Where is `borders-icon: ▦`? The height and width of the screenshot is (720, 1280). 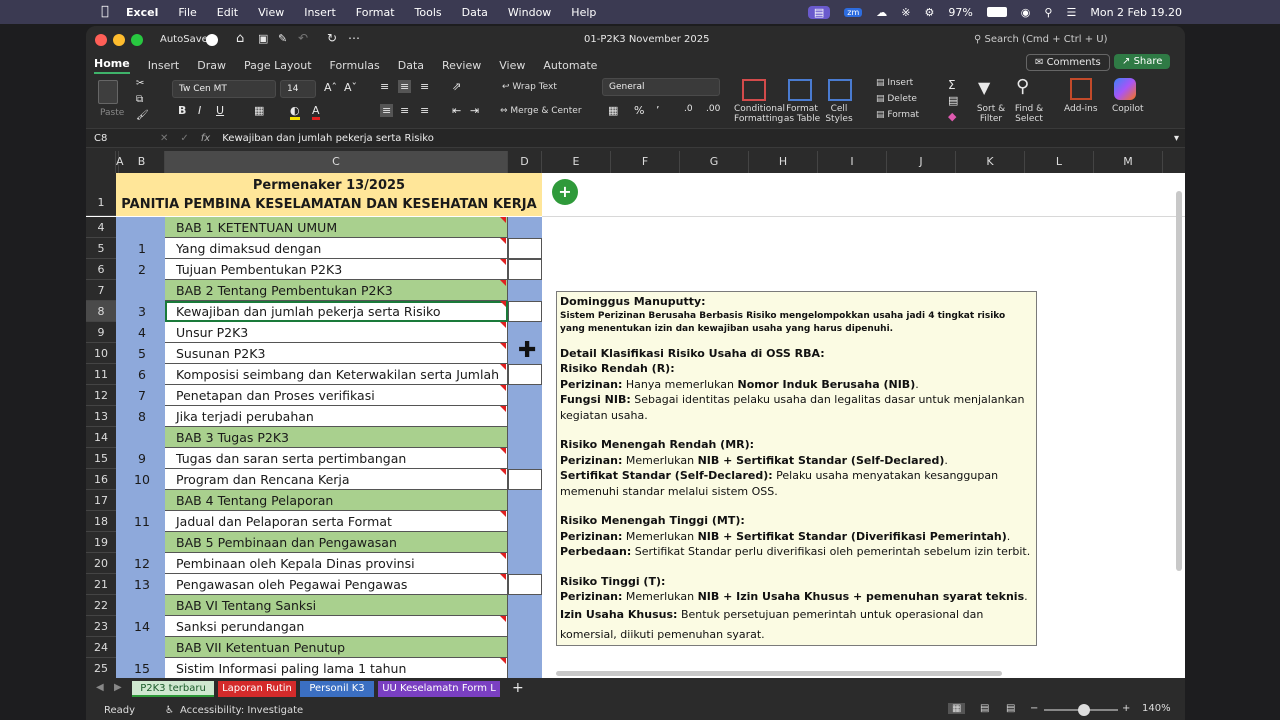 borders-icon: ▦ is located at coordinates (259, 110).